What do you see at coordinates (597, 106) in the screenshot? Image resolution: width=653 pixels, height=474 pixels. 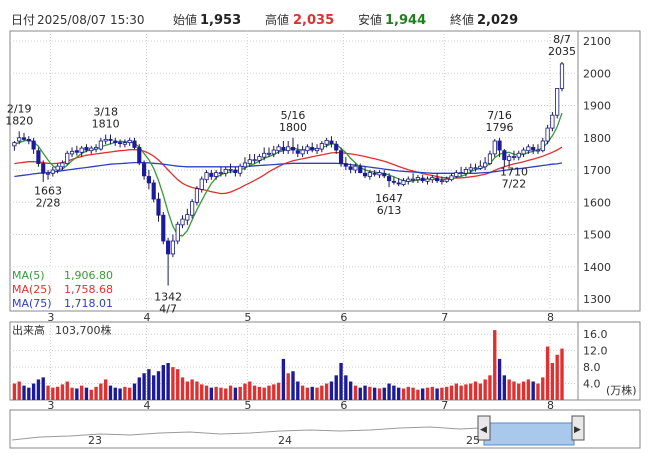 I see `price-tick-label: 1900` at bounding box center [597, 106].